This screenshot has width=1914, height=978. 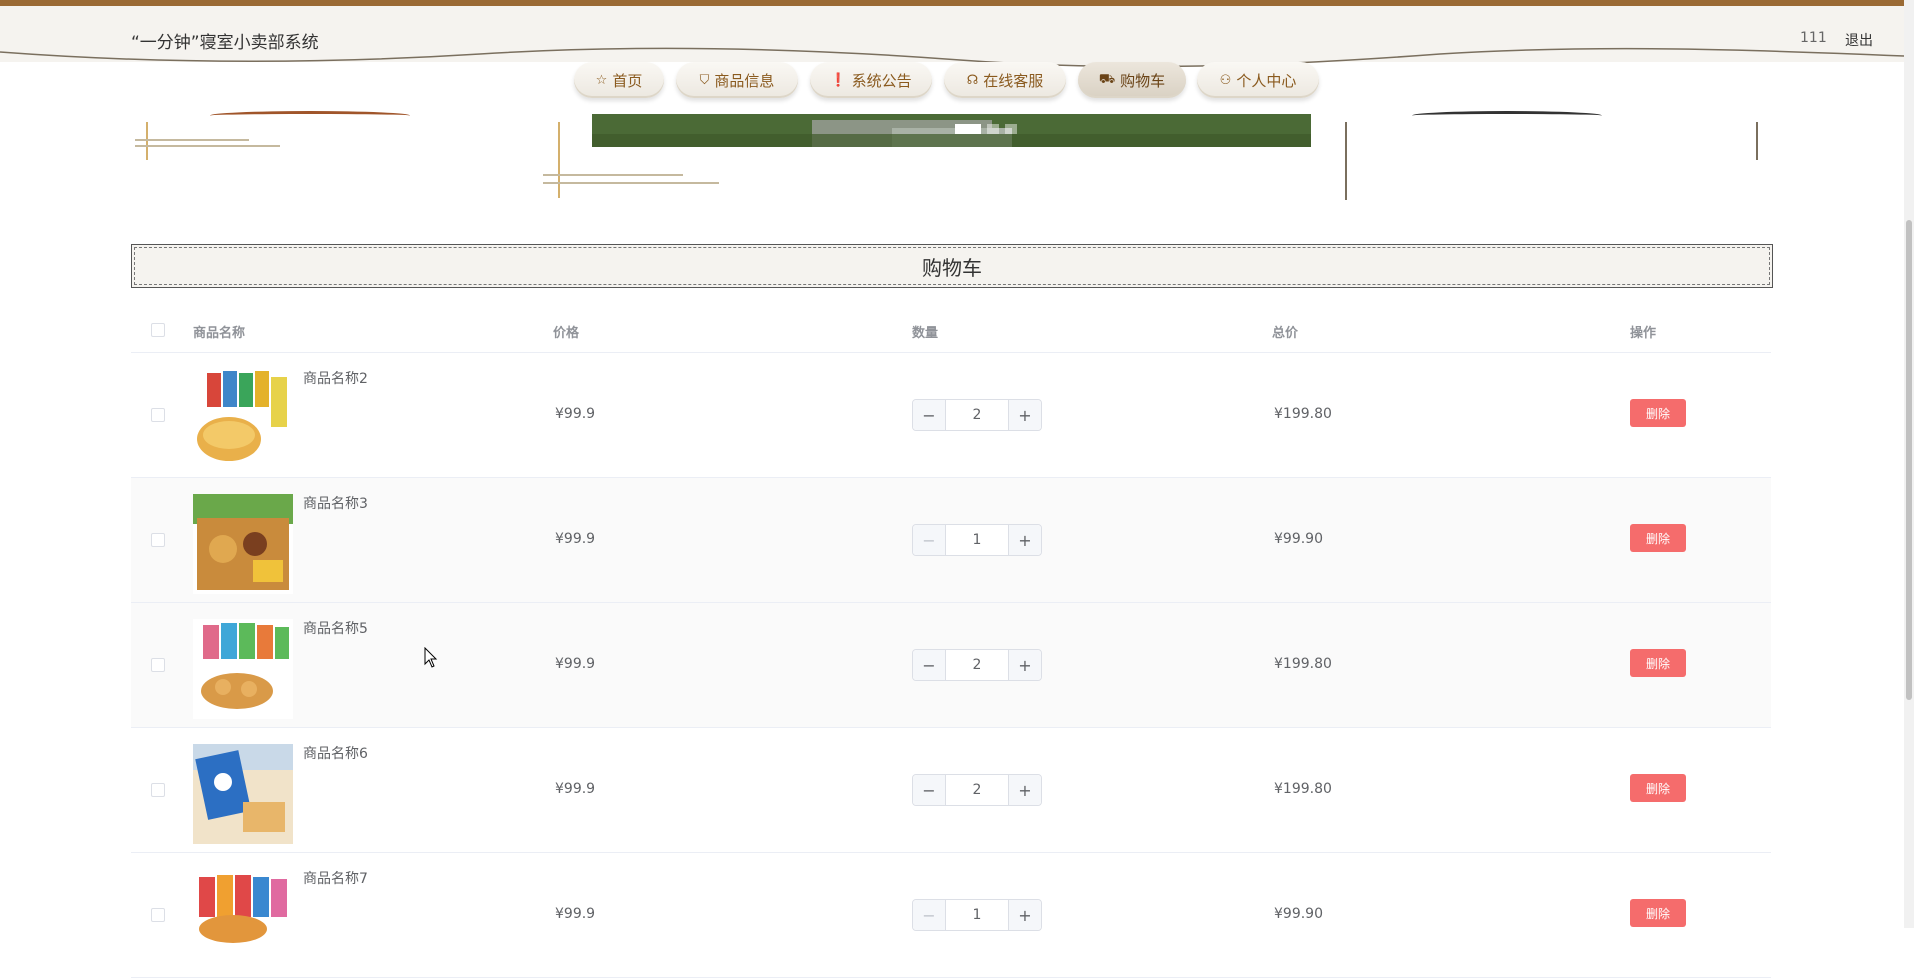 I want to click on site-header: “一分钟”寝室小卖部系统 111 退出, so click(x=952, y=37).